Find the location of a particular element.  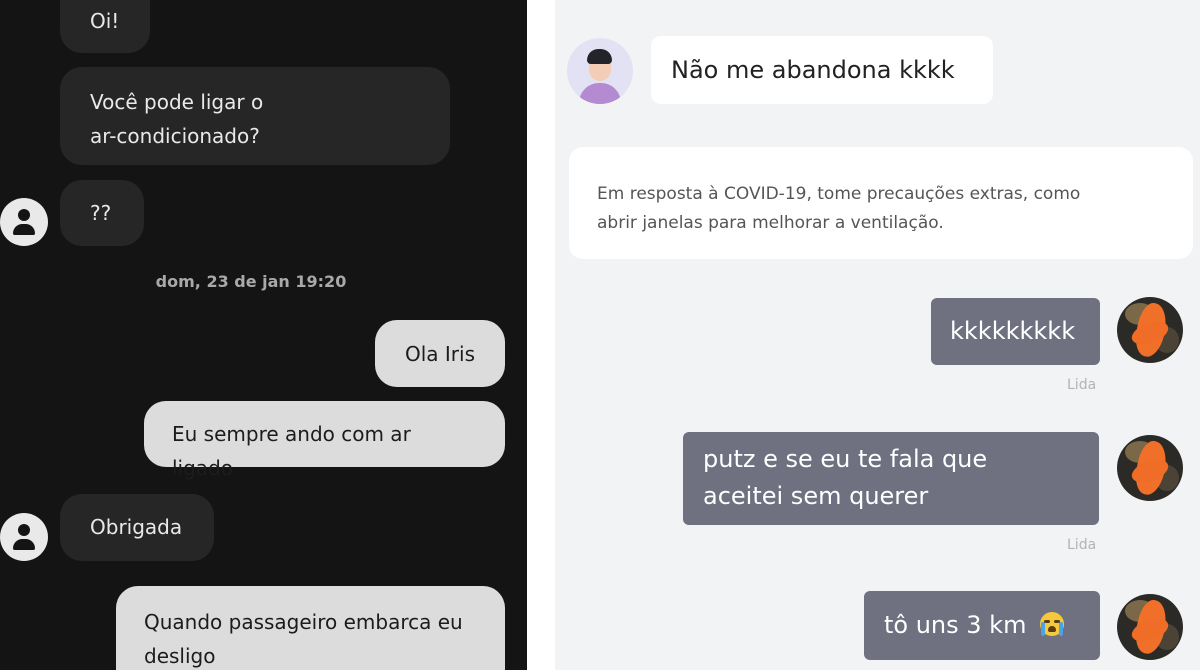

message-bubble-received: Oi! is located at coordinates (105, 26).